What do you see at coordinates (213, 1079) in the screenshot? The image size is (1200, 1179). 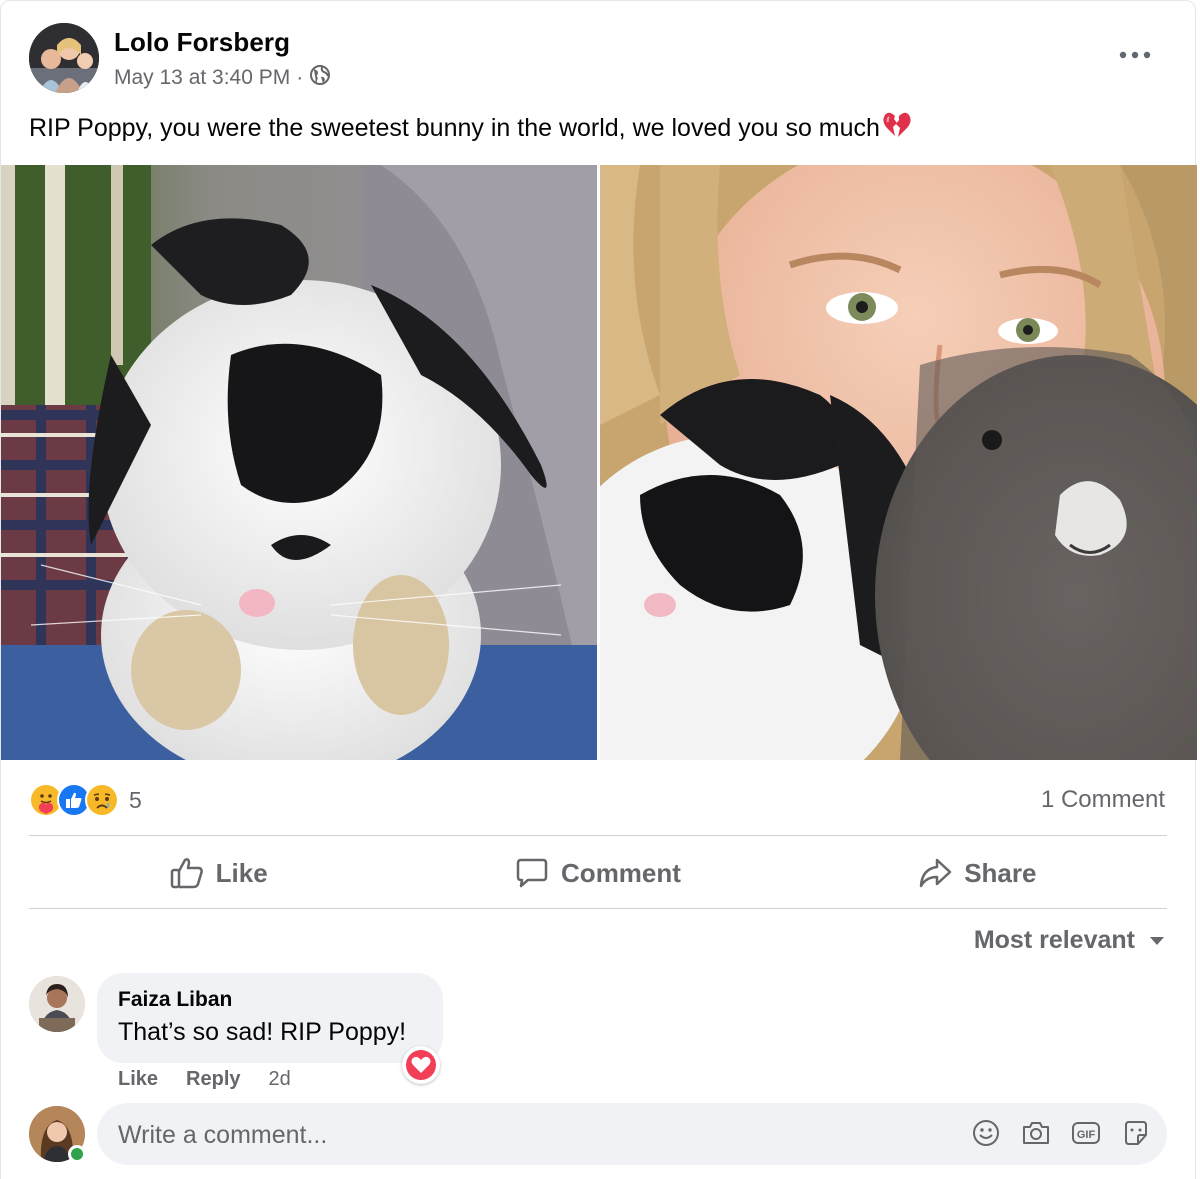 I see `comment-reply-link: Reply` at bounding box center [213, 1079].